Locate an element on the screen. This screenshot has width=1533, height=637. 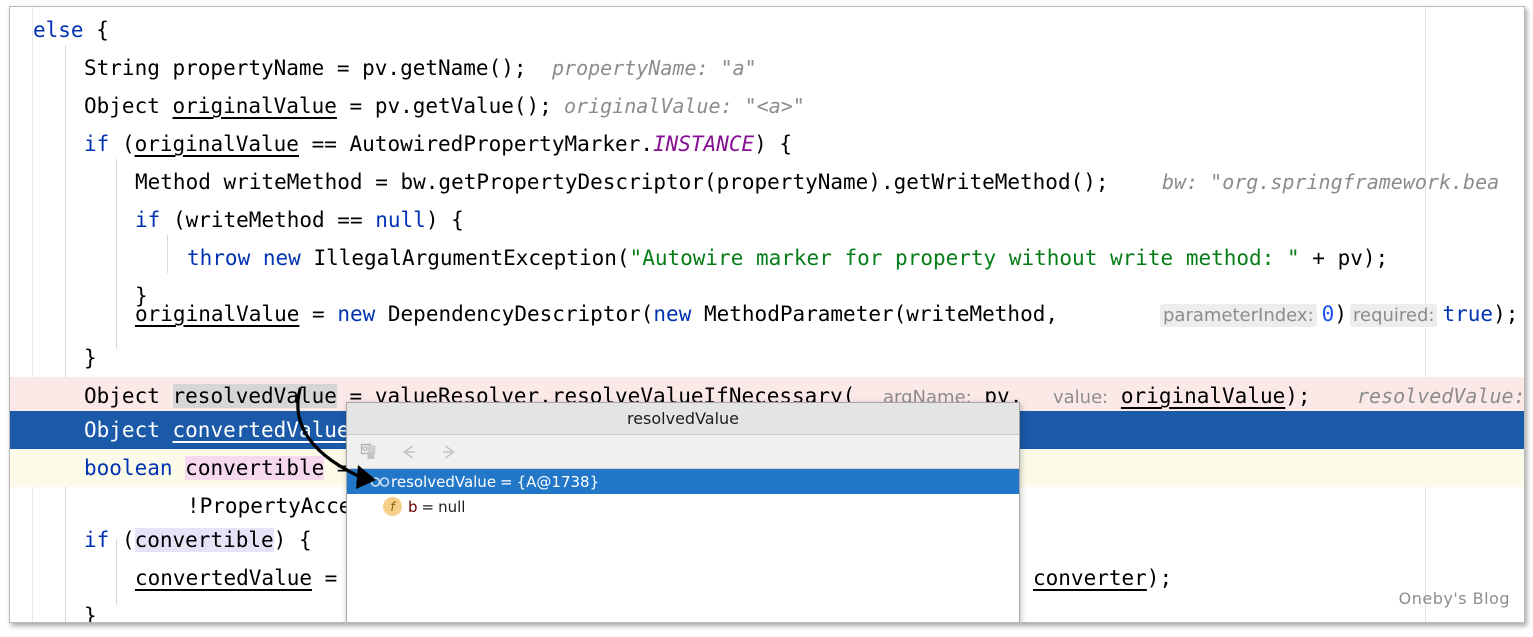
code-line: } is located at coordinates (767, 358).